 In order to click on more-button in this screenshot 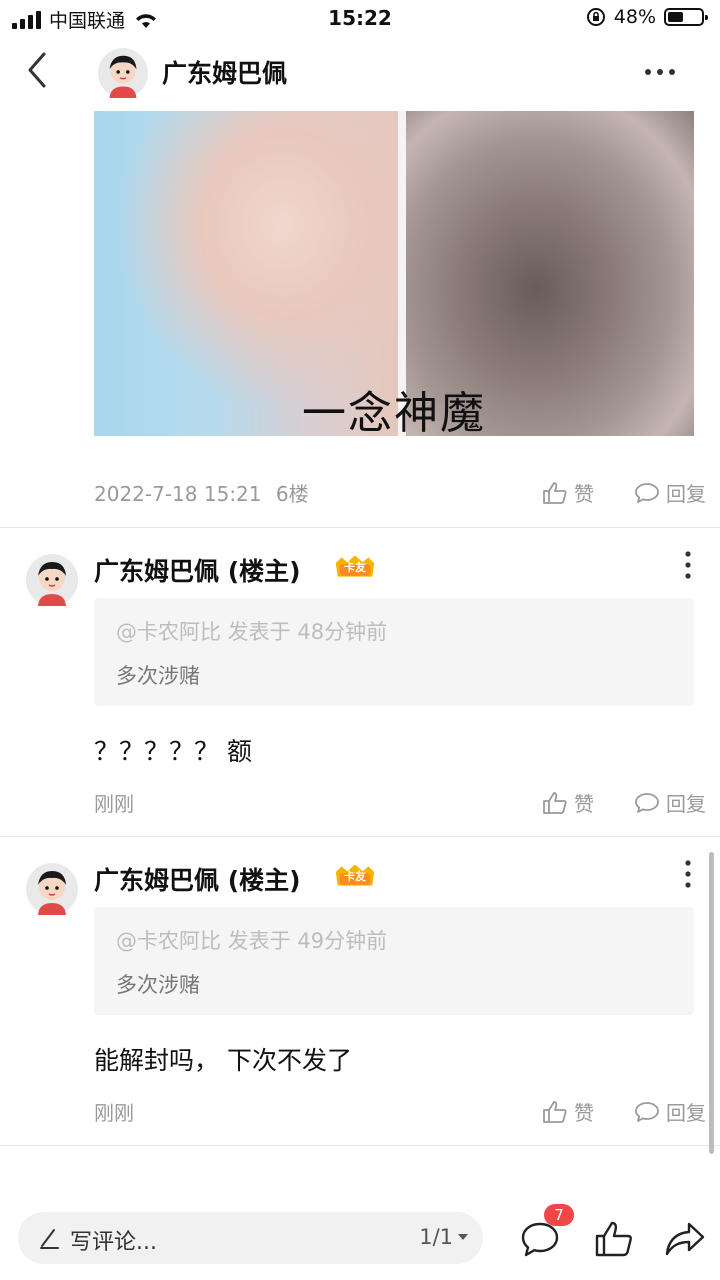, I will do `click(660, 72)`.